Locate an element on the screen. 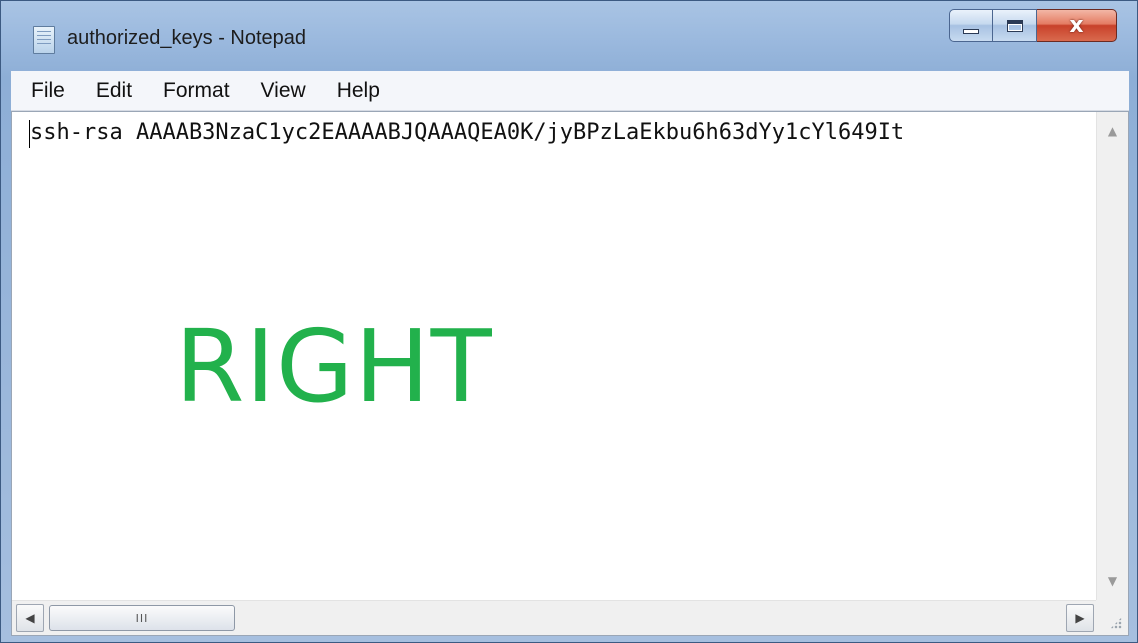 Image resolution: width=1138 pixels, height=643 pixels. scroll-down-arrow-icon: ▼ is located at coordinates (1112, 581).